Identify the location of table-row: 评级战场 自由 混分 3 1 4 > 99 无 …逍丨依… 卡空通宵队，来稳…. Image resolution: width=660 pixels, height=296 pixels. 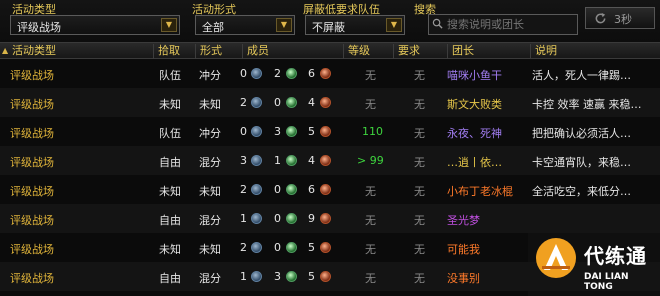
(330, 160).